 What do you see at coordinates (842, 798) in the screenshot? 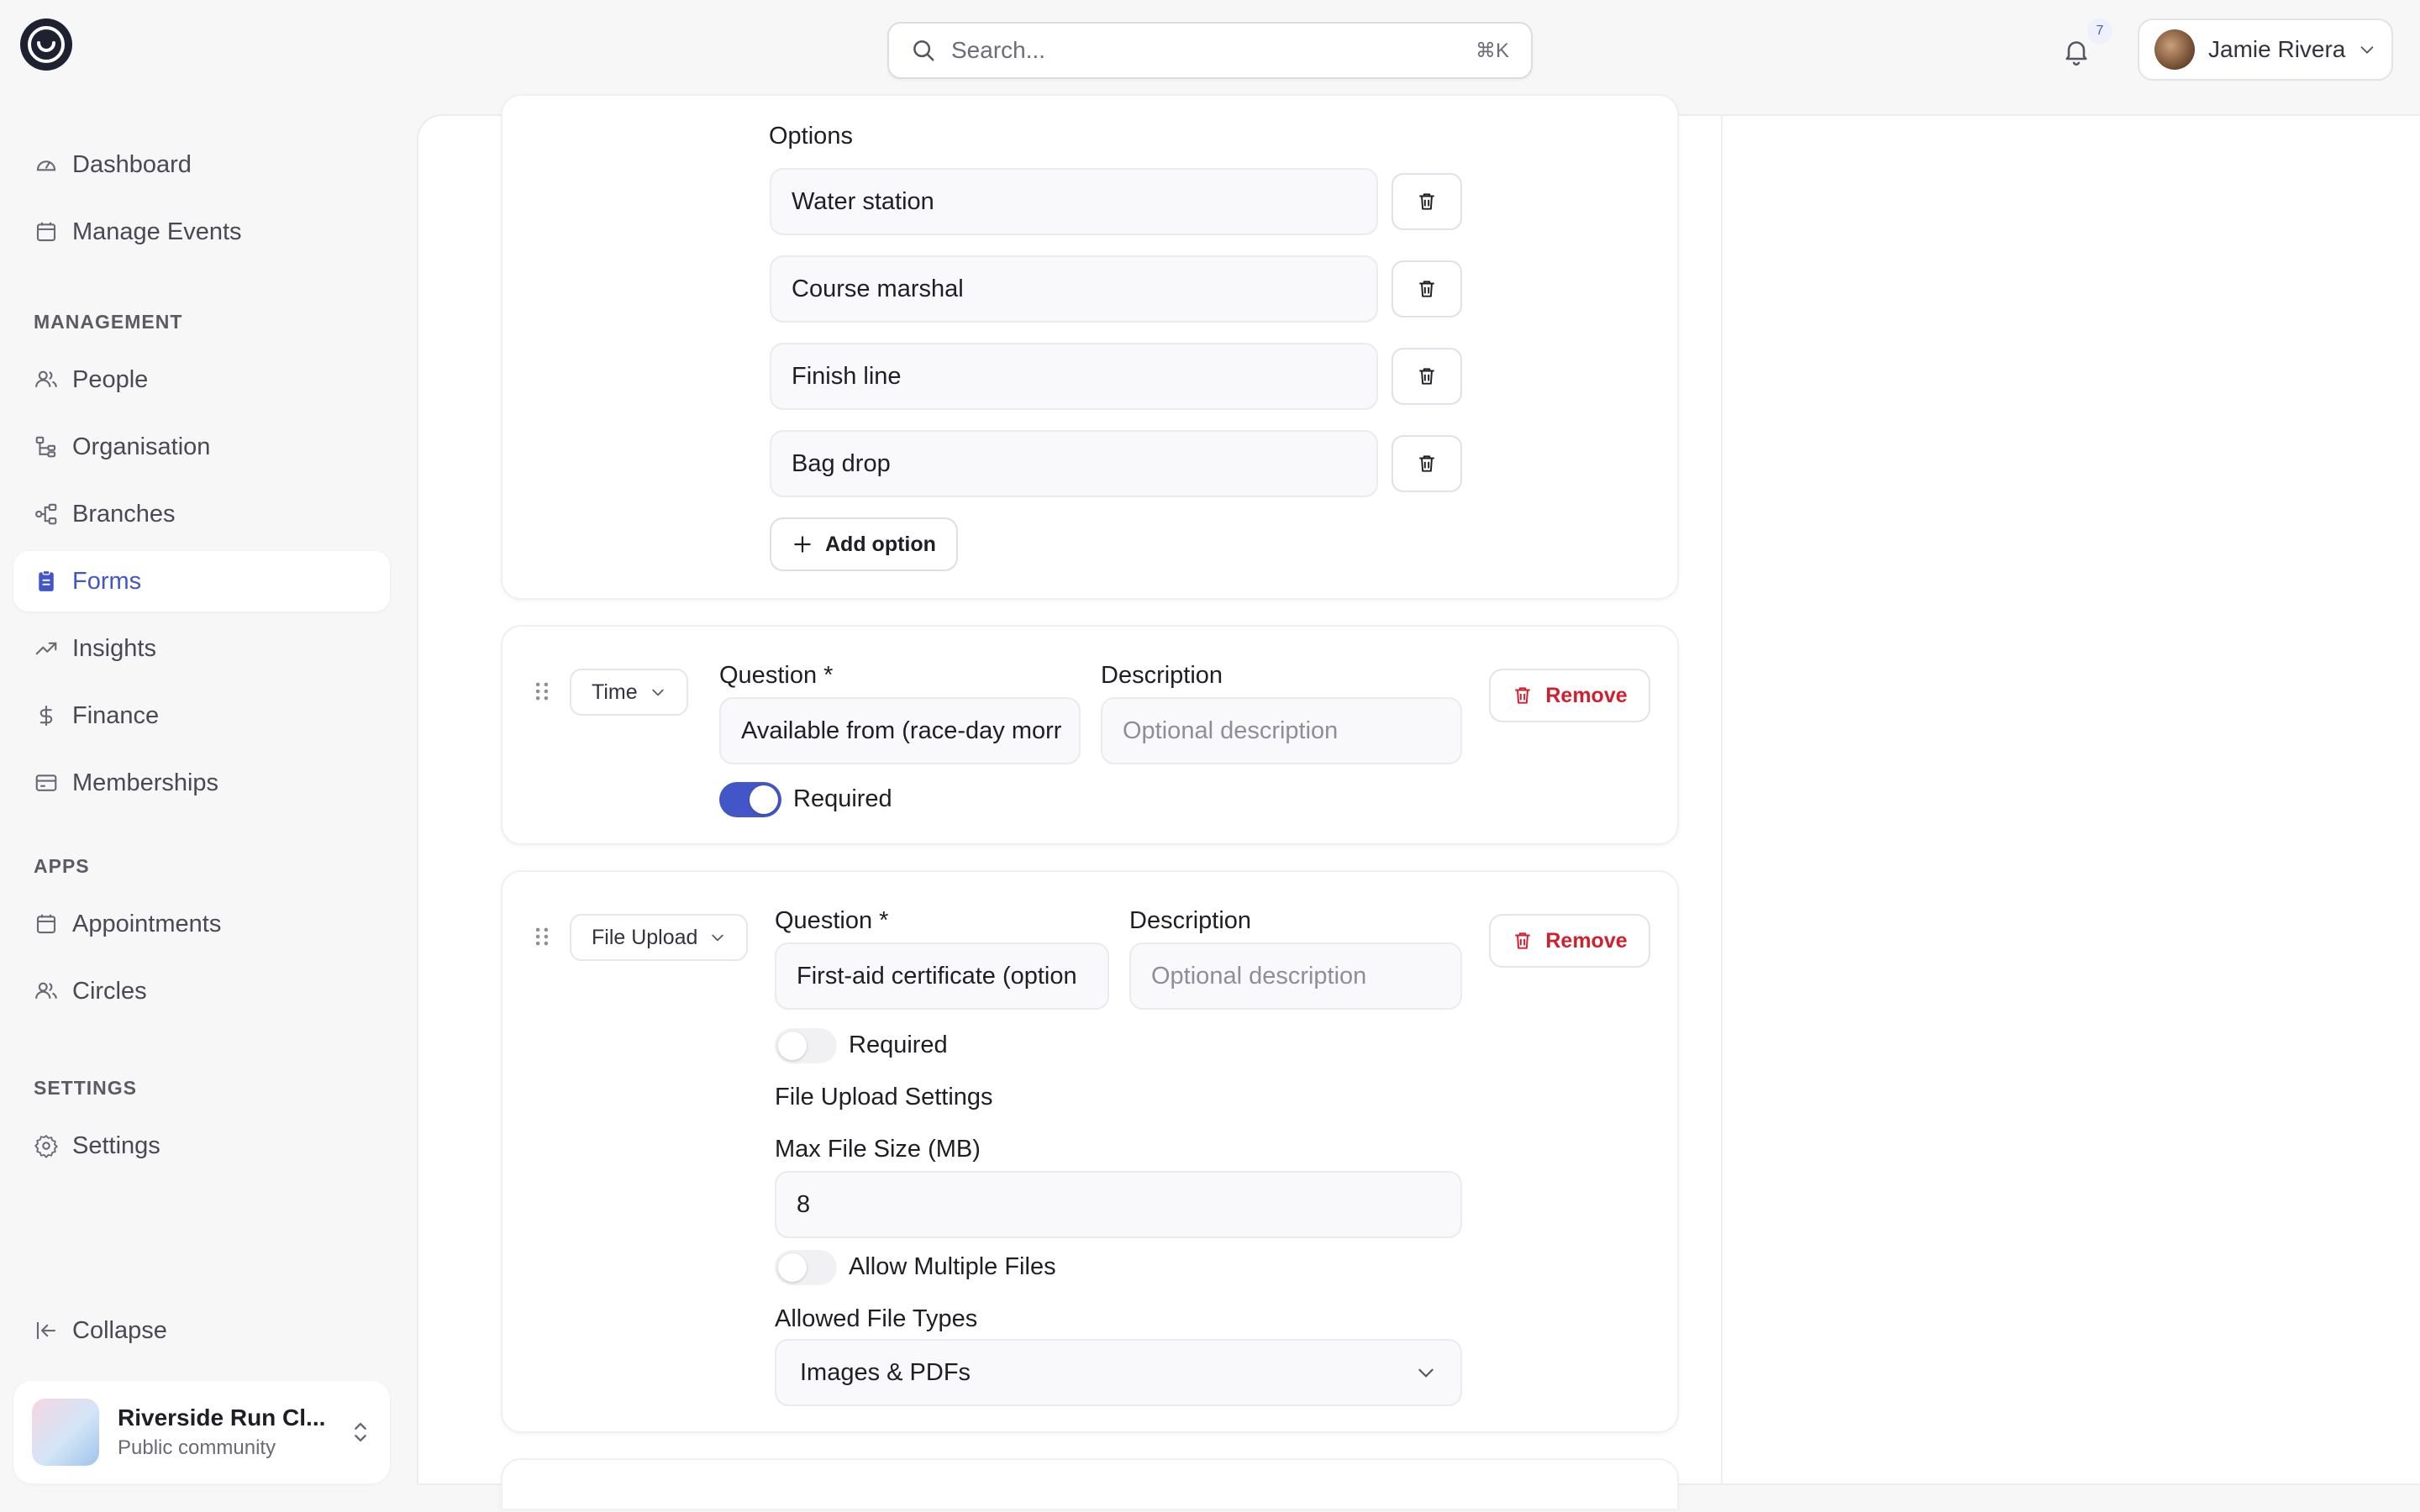
I see `required-label: Required` at bounding box center [842, 798].